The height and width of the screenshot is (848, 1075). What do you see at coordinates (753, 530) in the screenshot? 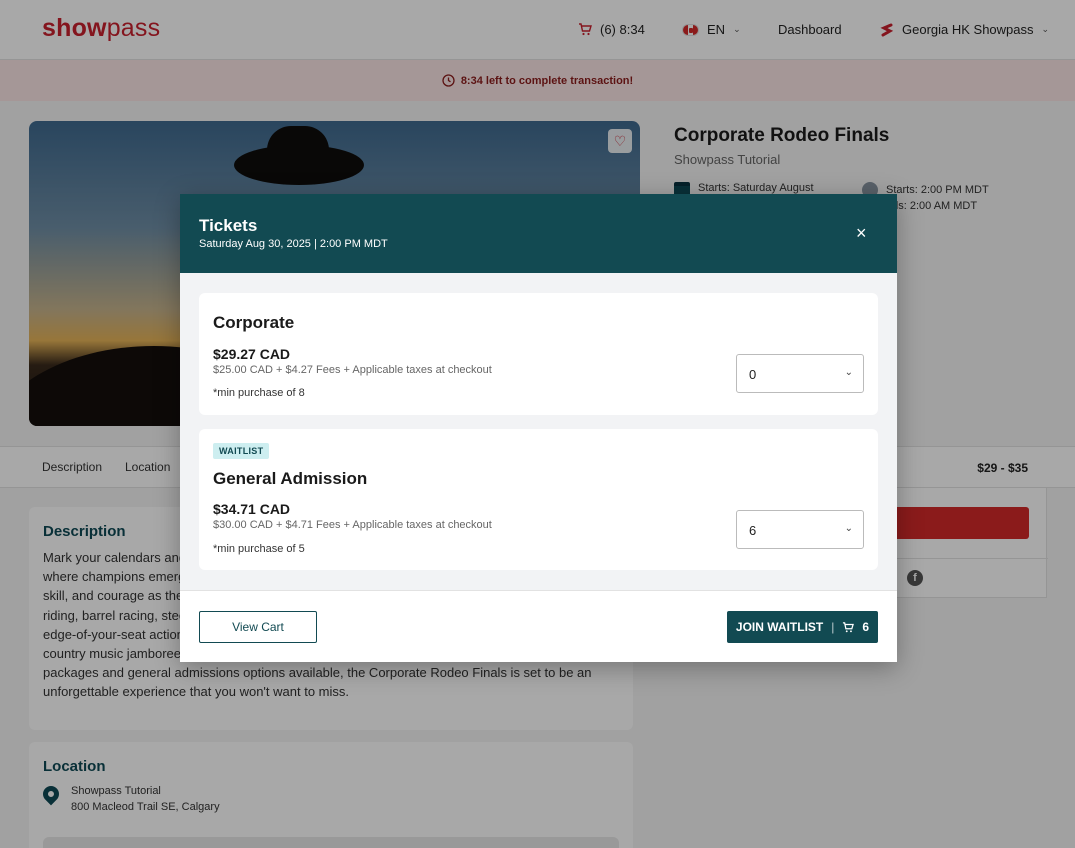
I see `quantity-value: 6` at bounding box center [753, 530].